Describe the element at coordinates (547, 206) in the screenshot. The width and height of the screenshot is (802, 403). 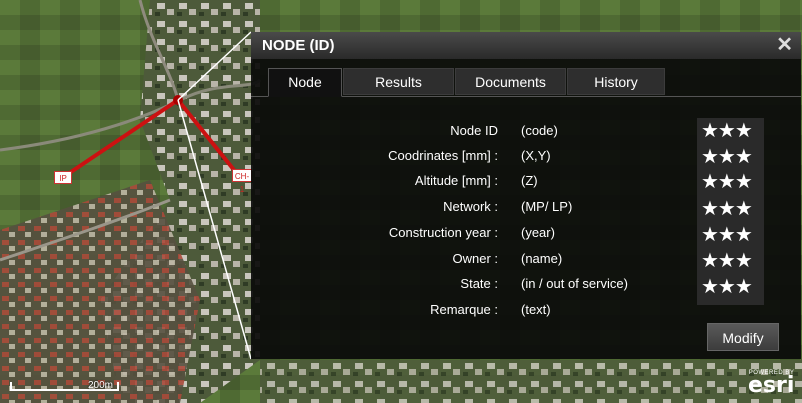
I see `field-value: (MP/ LP)` at that location.